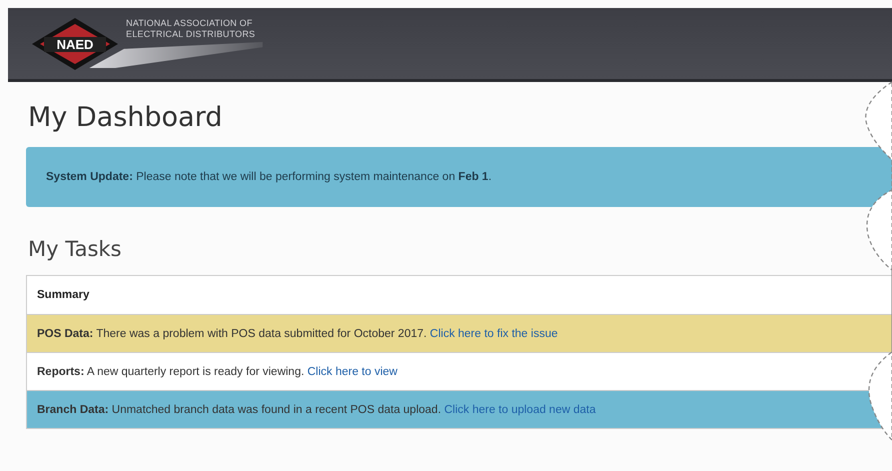  Describe the element at coordinates (520, 410) in the screenshot. I see `task-link: Click here to upload new data` at that location.